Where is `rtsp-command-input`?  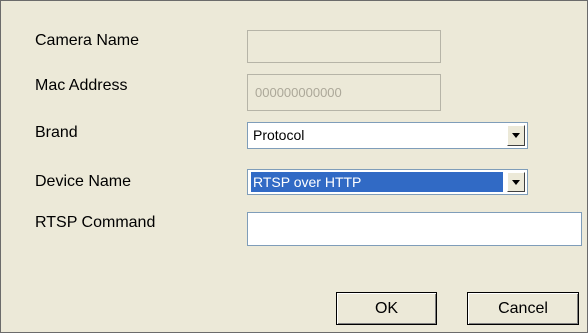 rtsp-command-input is located at coordinates (414, 229).